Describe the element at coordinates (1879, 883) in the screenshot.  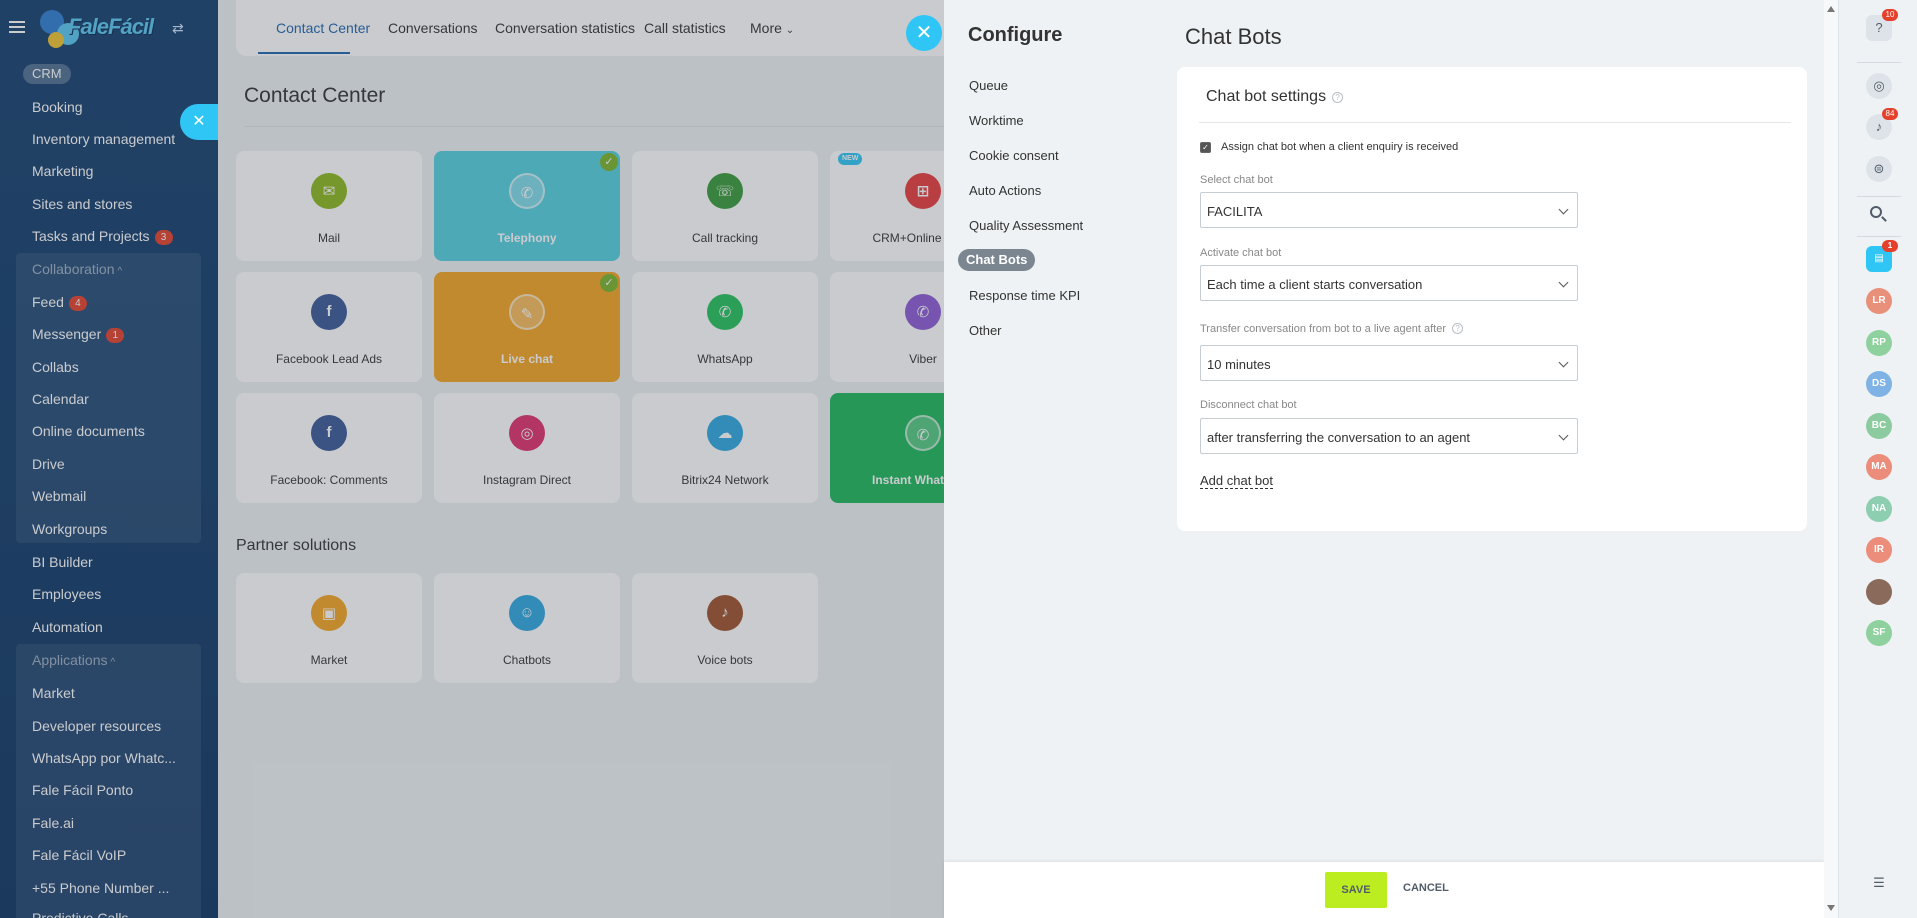
I see `list-icon: ☰` at that location.